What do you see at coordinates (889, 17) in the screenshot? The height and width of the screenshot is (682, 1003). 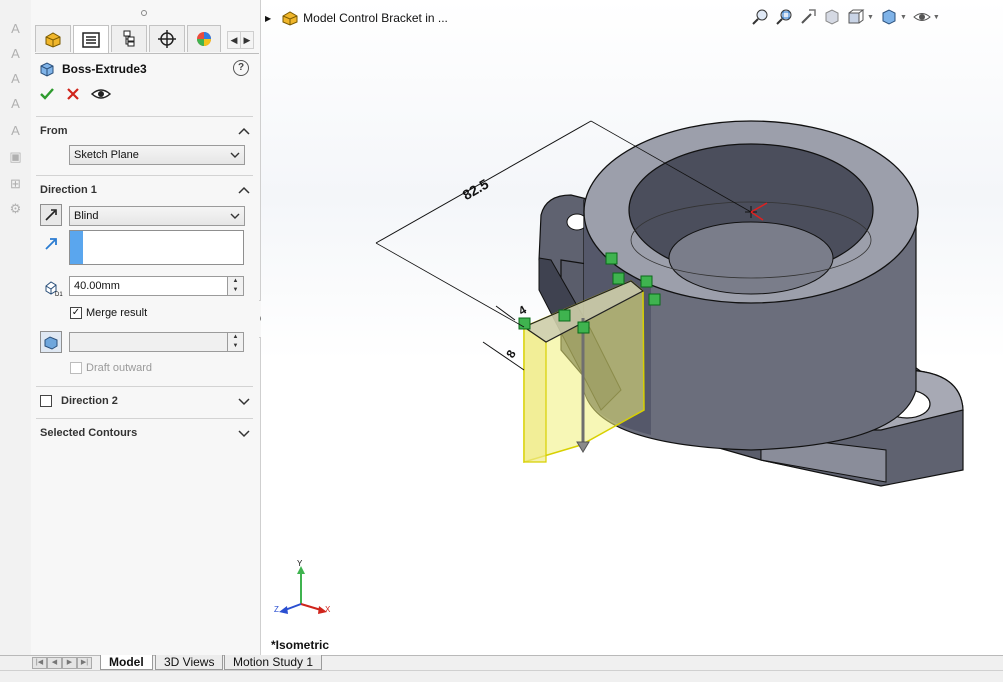 I see `display-style-icon` at bounding box center [889, 17].